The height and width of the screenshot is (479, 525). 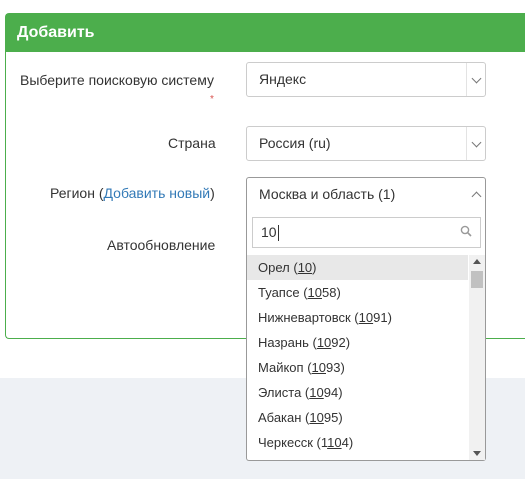 What do you see at coordinates (327, 194) in the screenshot?
I see `region-select-value: Москва и область (1)` at bounding box center [327, 194].